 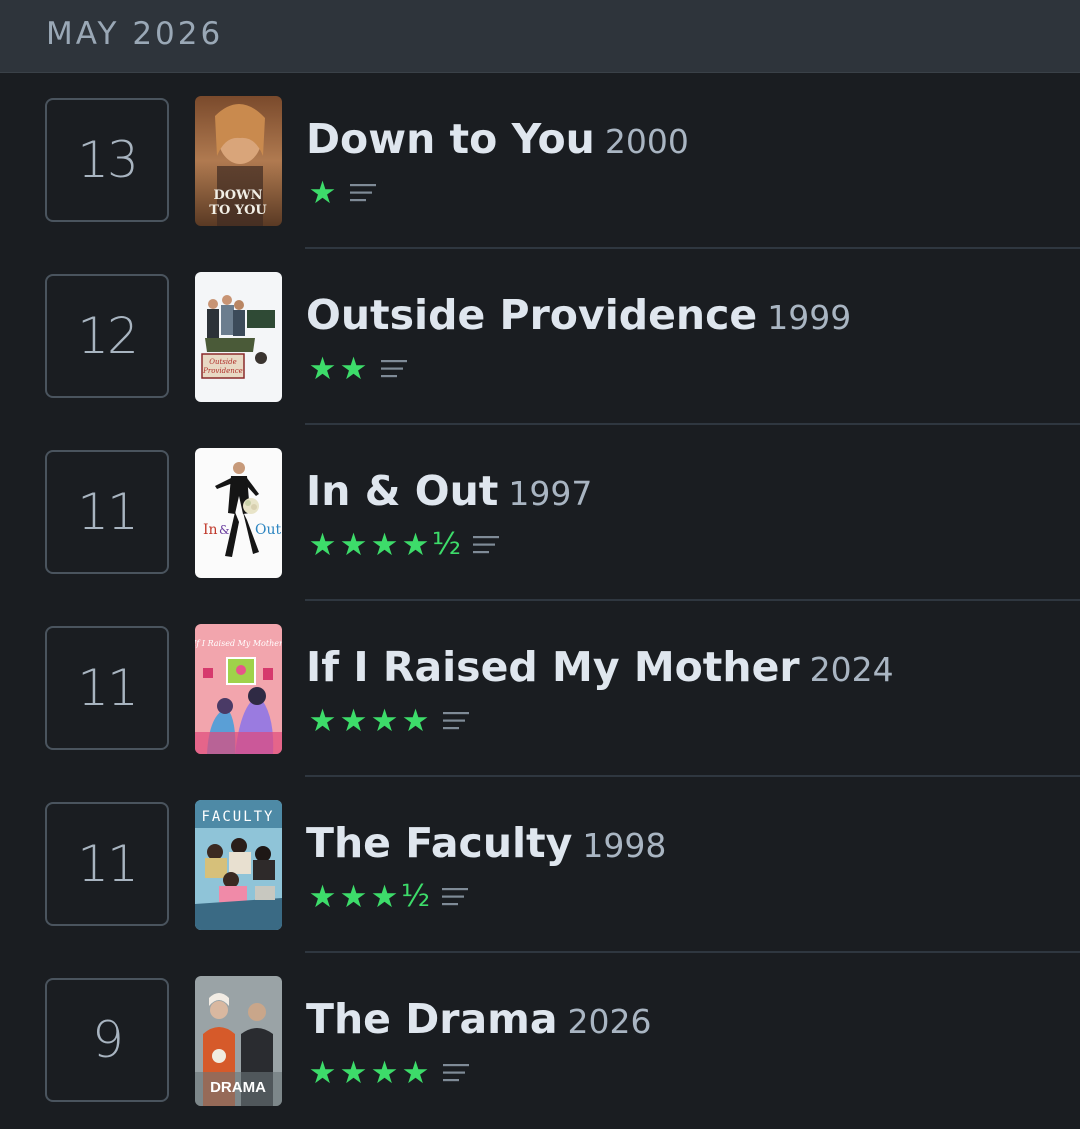 I want to click on film-title-line: The Faculty 1998, so click(x=486, y=843).